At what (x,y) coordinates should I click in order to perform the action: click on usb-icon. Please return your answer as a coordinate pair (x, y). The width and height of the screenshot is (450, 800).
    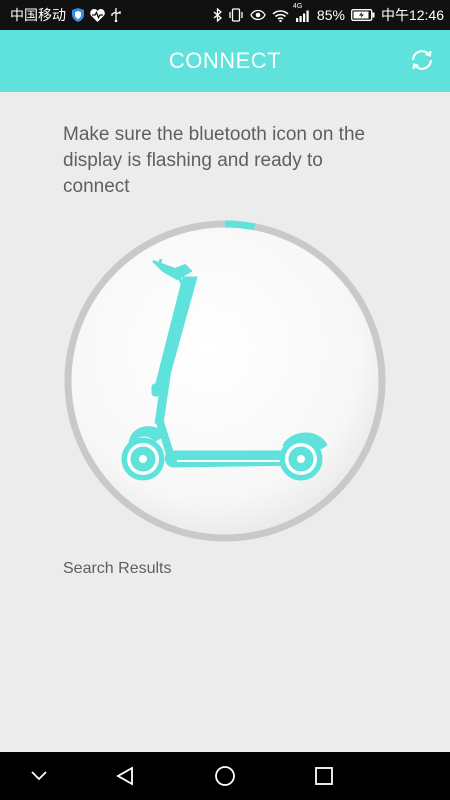
    Looking at the image, I should click on (116, 15).